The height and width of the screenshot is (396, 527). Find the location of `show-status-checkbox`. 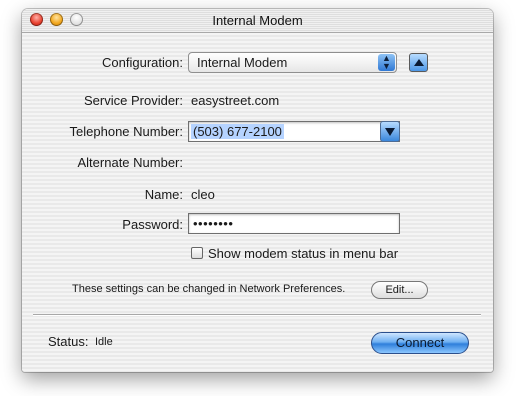

show-status-checkbox is located at coordinates (197, 253).